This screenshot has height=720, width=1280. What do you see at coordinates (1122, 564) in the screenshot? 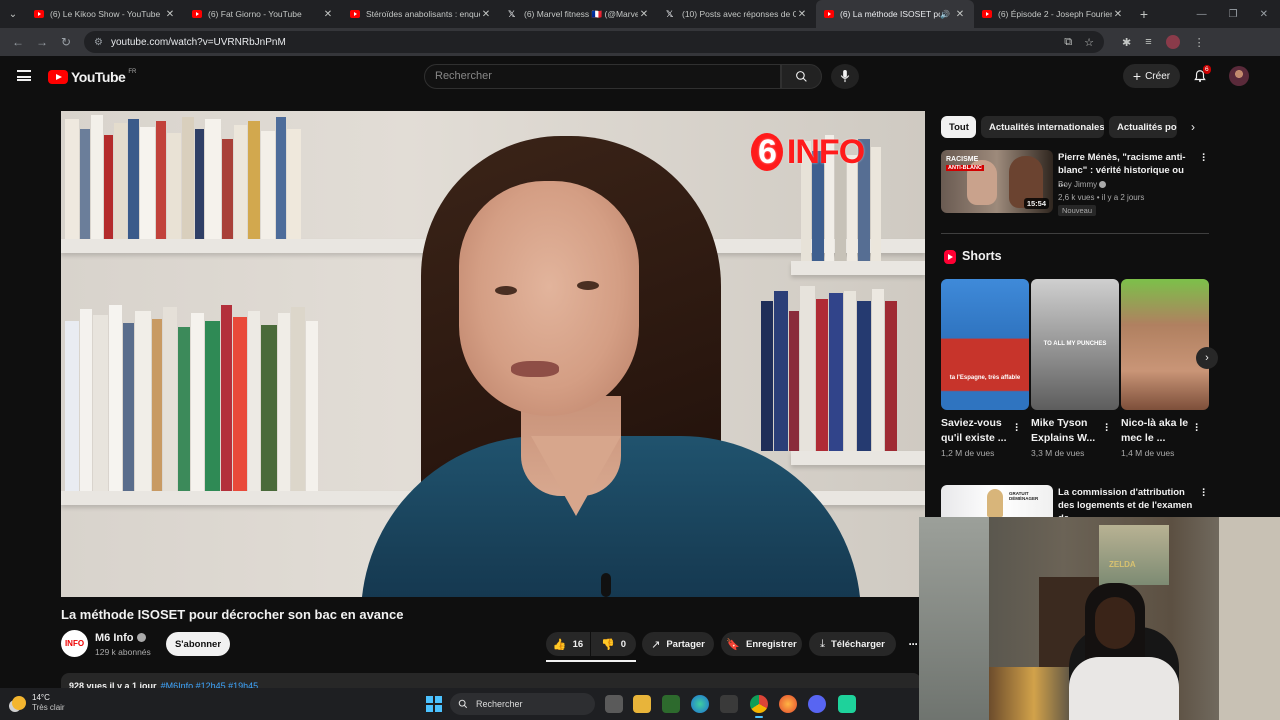
I see `poster-text: ZELDA` at bounding box center [1122, 564].